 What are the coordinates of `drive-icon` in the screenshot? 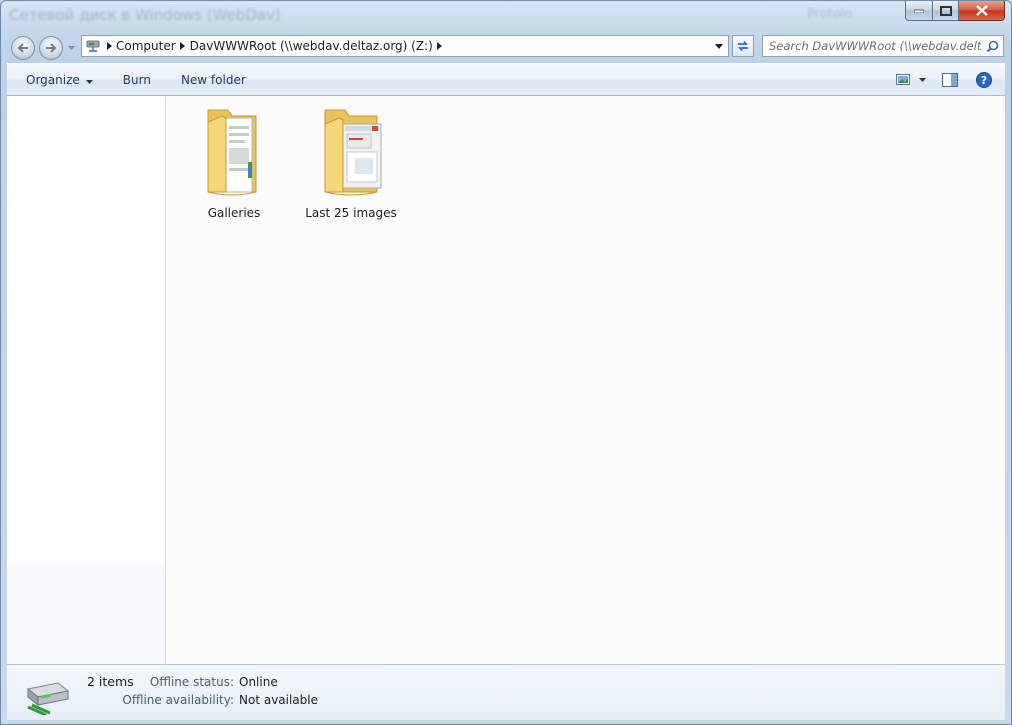 It's located at (48, 698).